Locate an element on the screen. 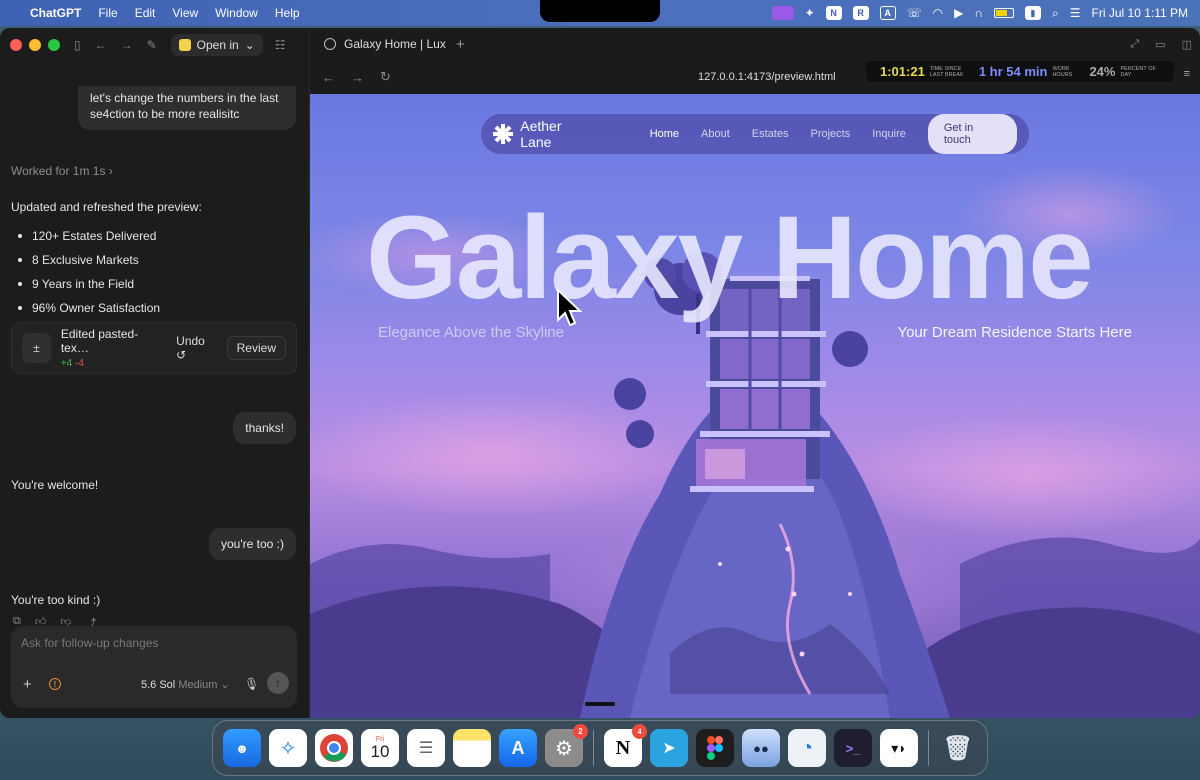 The height and width of the screenshot is (780, 1200). menubar-status: ✦ N R A ☏ ◠ ▶ ∩ ▮ ⌕ ☰ Fri Jul 10 1:11 PM is located at coordinates (979, 13).